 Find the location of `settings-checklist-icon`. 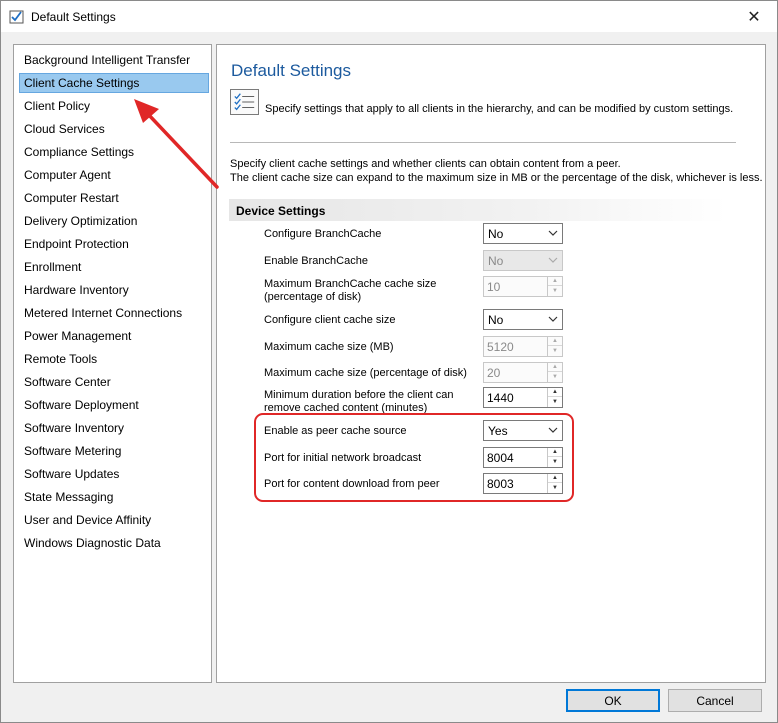

settings-checklist-icon is located at coordinates (16, 17).